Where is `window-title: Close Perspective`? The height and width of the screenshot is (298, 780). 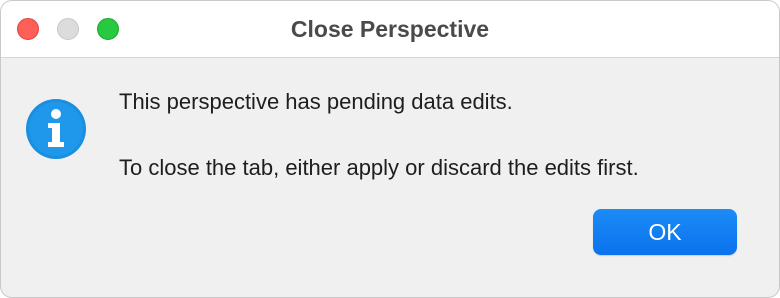
window-title: Close Perspective is located at coordinates (390, 29).